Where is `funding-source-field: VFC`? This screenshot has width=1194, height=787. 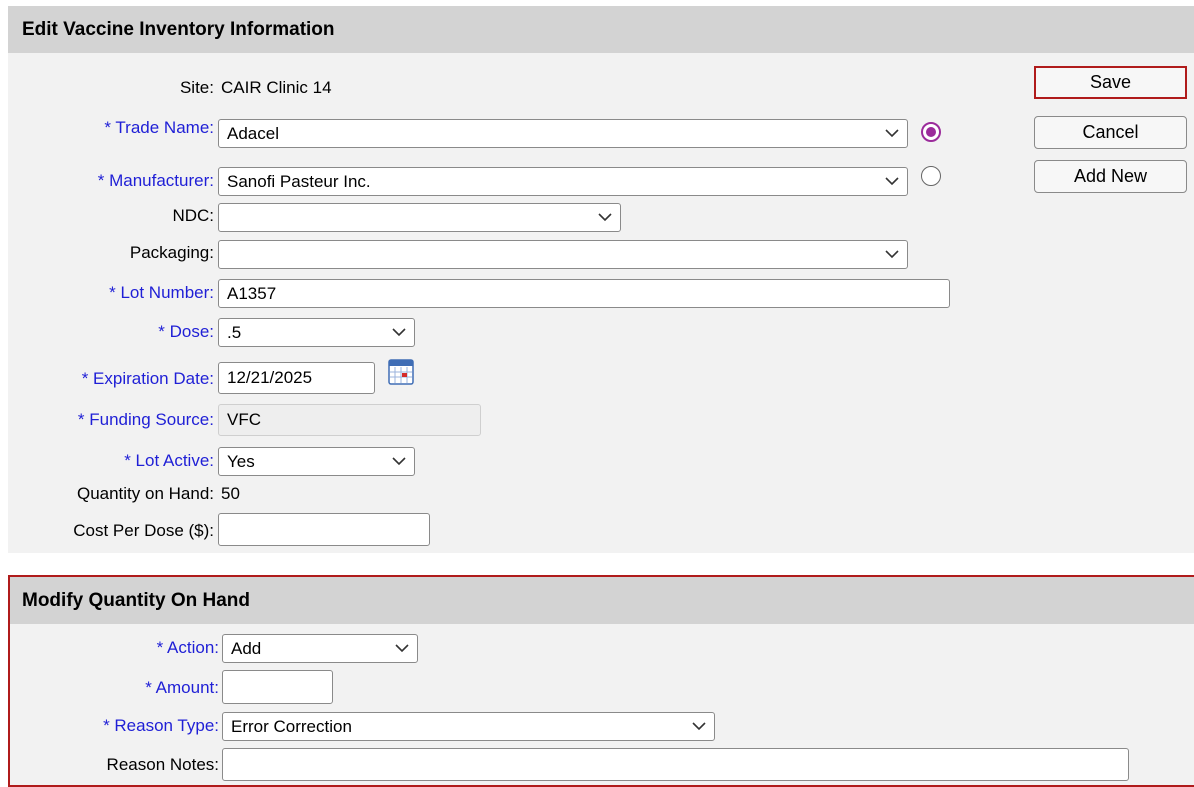
funding-source-field: VFC is located at coordinates (349, 420).